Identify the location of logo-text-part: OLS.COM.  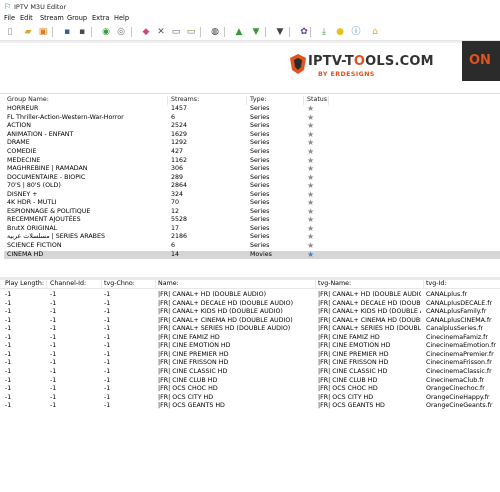
(399, 61).